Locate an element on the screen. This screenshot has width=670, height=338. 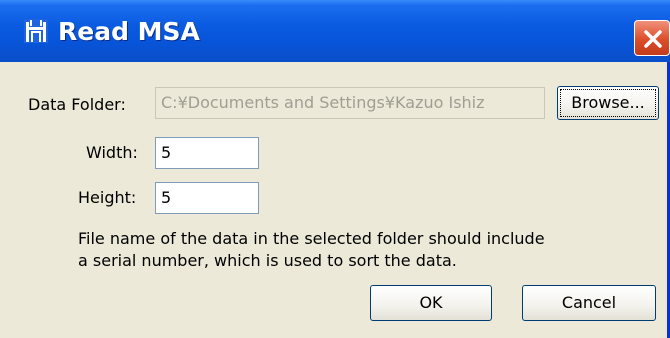
data-folder-label: Data Folder: is located at coordinates (77, 104).